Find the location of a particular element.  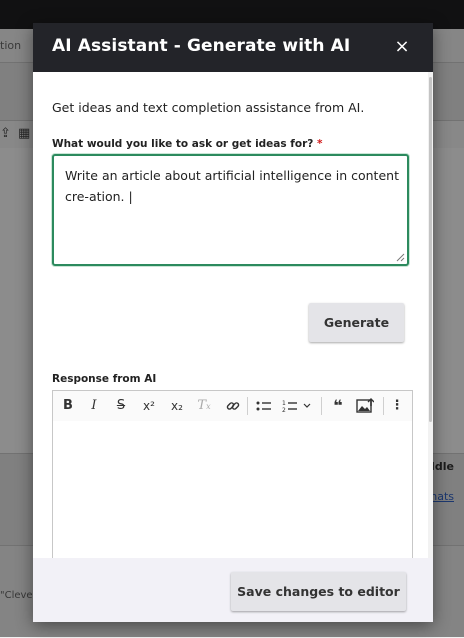

response-editor-toolbar: B I S x² x₂ Tx 1 2 ❝ ⋮ is located at coordinates (232, 406).